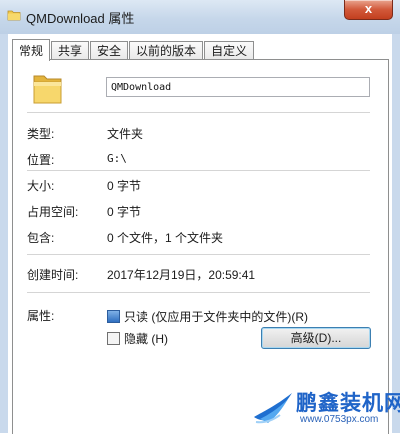 The height and width of the screenshot is (434, 400). I want to click on size-value: 0 字节, so click(124, 186).